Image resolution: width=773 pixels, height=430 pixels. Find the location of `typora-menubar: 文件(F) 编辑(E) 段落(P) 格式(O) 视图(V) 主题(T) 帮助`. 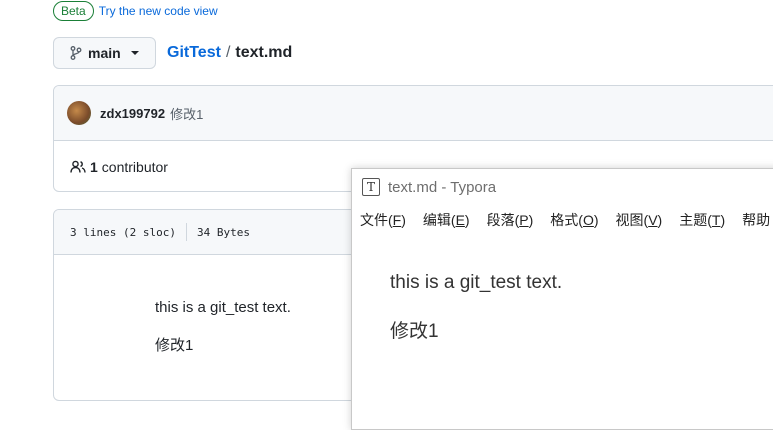

typora-menubar: 文件(F) 编辑(E) 段落(P) 格式(O) 视图(V) 主题(T) 帮助 is located at coordinates (562, 220).